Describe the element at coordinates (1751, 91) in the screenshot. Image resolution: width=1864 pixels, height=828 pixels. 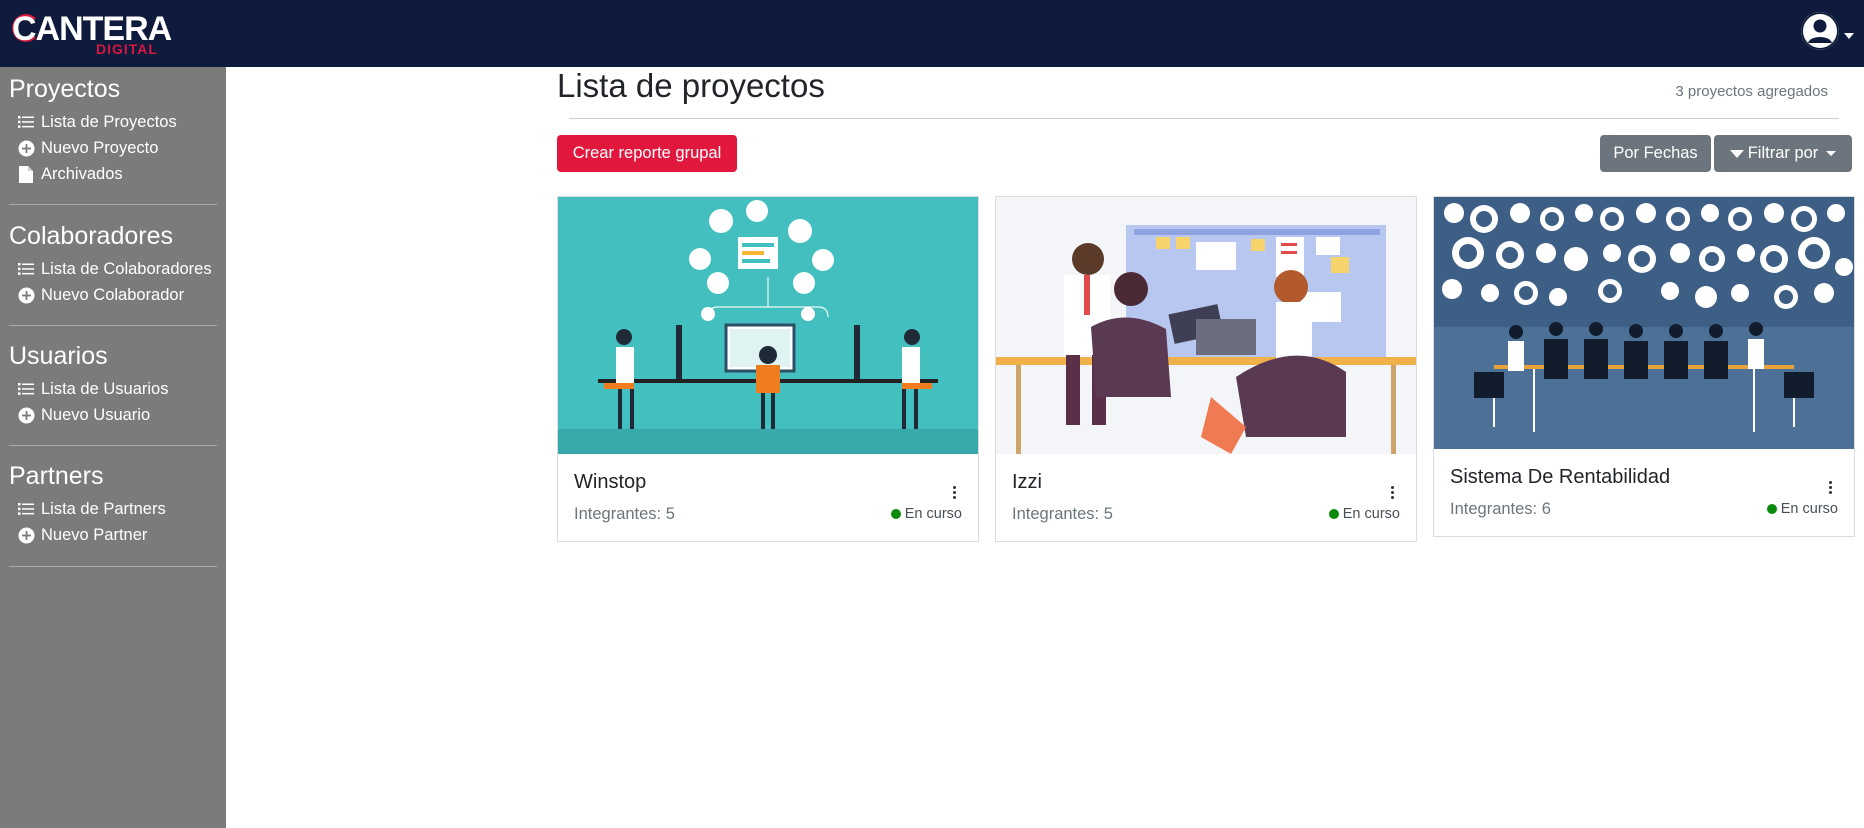
I see `projects-count: 3 proyectos agregados` at that location.